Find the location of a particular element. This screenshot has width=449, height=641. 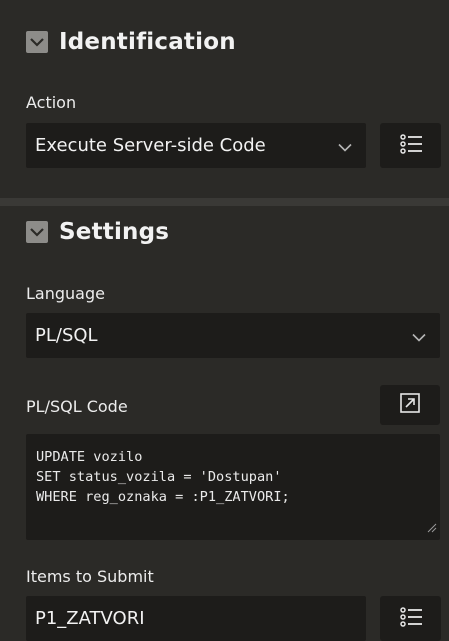

expand-code-editor-button is located at coordinates (410, 405).